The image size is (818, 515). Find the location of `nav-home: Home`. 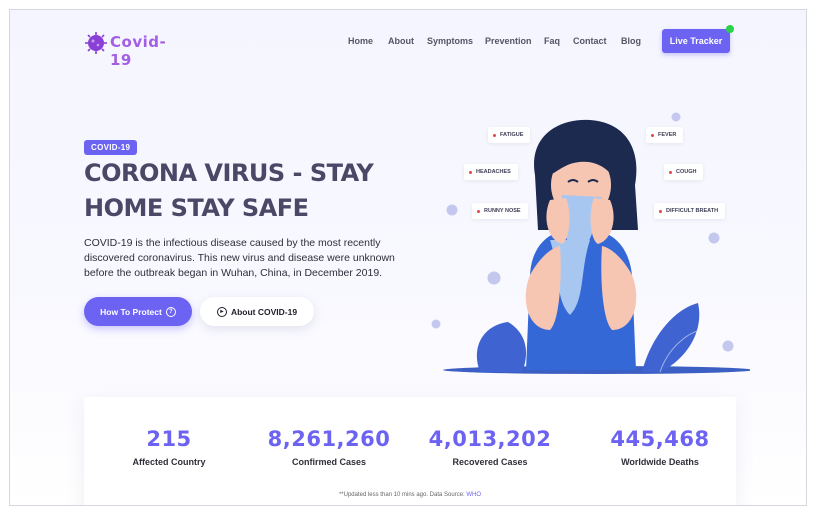

nav-home: Home is located at coordinates (360, 41).